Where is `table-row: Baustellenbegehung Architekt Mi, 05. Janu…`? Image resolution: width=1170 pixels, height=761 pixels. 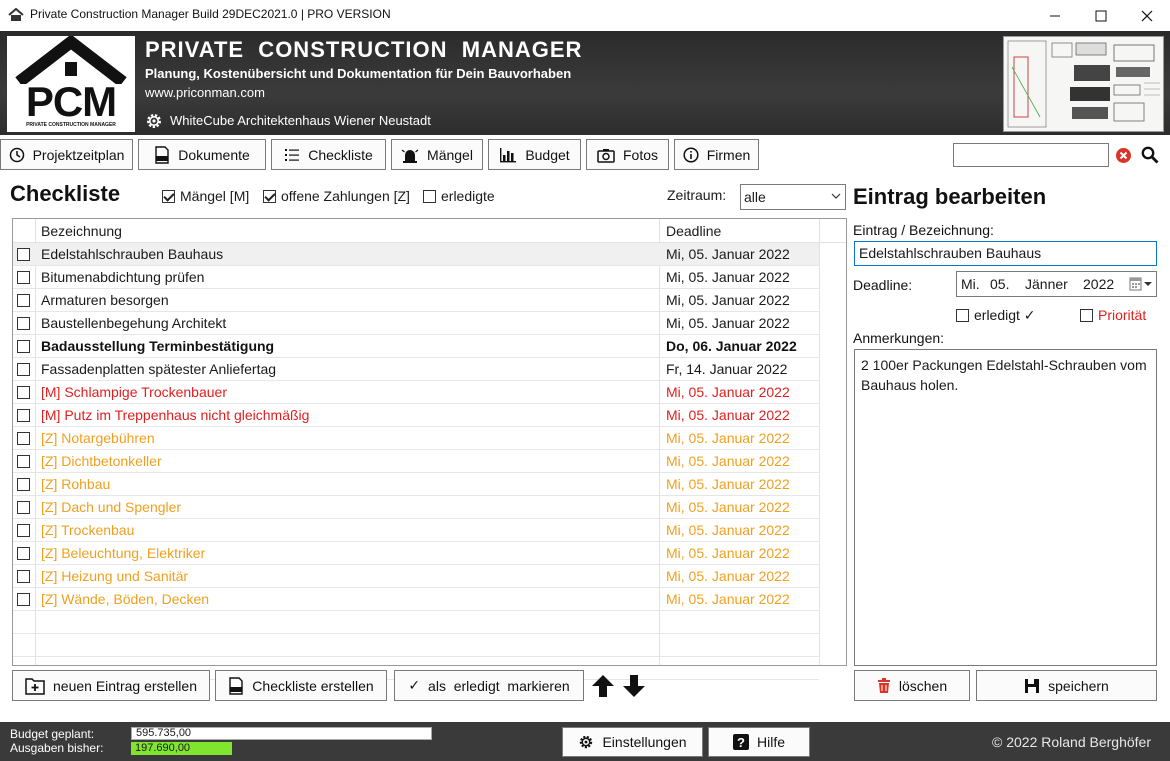 table-row: Baustellenbegehung Architekt Mi, 05. Janu… is located at coordinates (416, 323).